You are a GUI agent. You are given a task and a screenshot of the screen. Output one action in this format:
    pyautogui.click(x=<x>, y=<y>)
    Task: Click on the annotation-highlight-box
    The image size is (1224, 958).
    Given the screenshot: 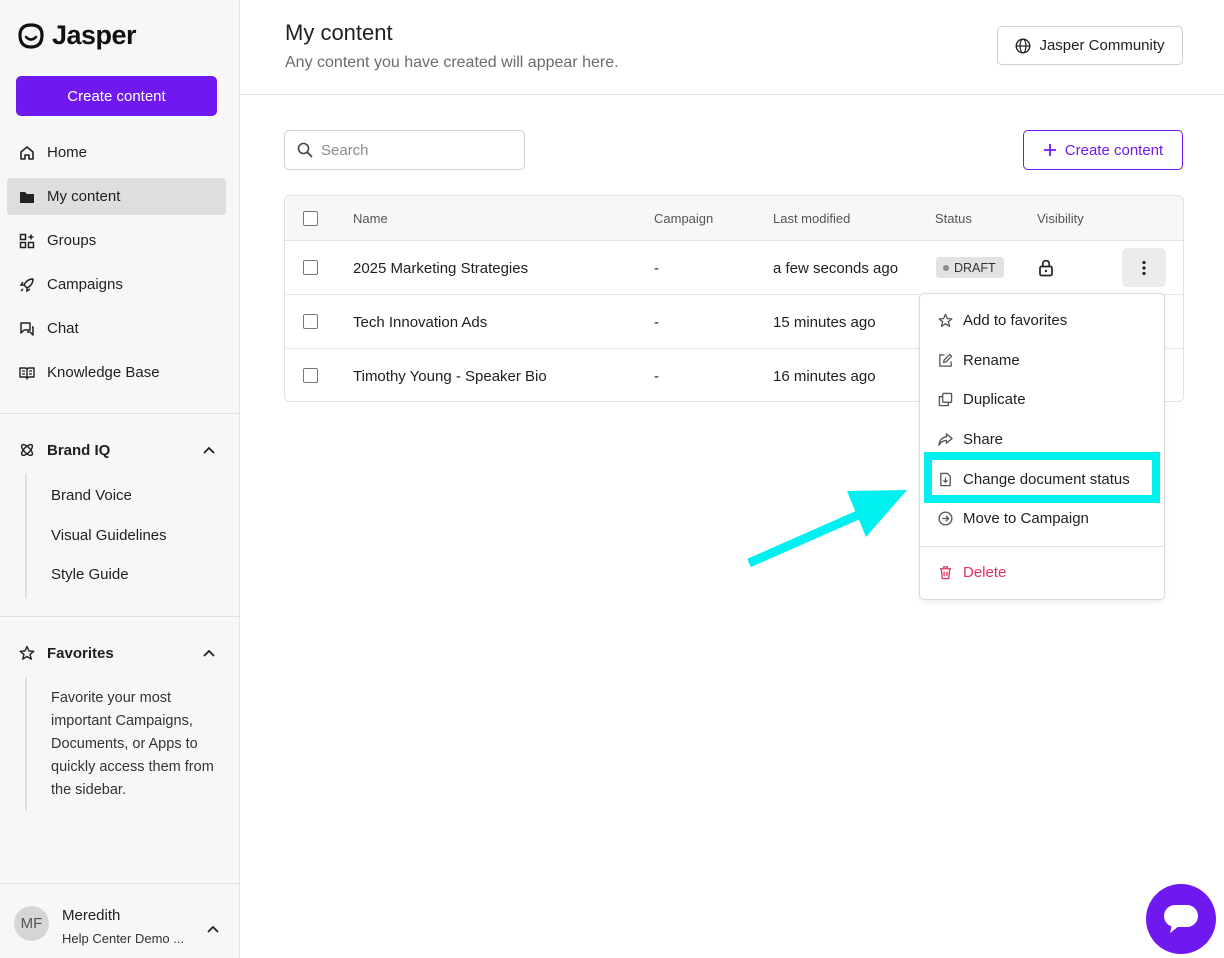 What is the action you would take?
    pyautogui.click(x=1042, y=477)
    